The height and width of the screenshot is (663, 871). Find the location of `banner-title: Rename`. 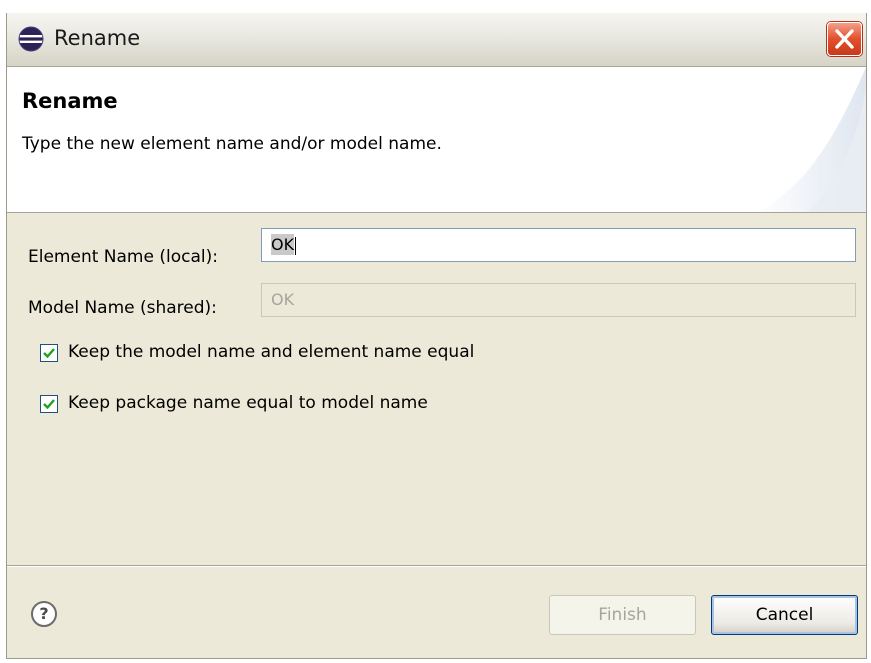

banner-title: Rename is located at coordinates (70, 101).